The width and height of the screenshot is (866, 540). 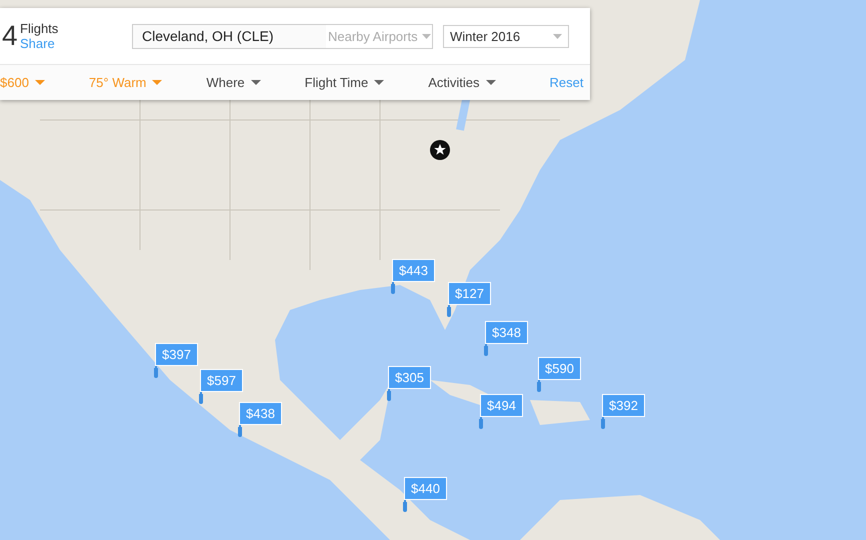 I want to click on season-dropdown: Winter 2016, so click(x=506, y=36).